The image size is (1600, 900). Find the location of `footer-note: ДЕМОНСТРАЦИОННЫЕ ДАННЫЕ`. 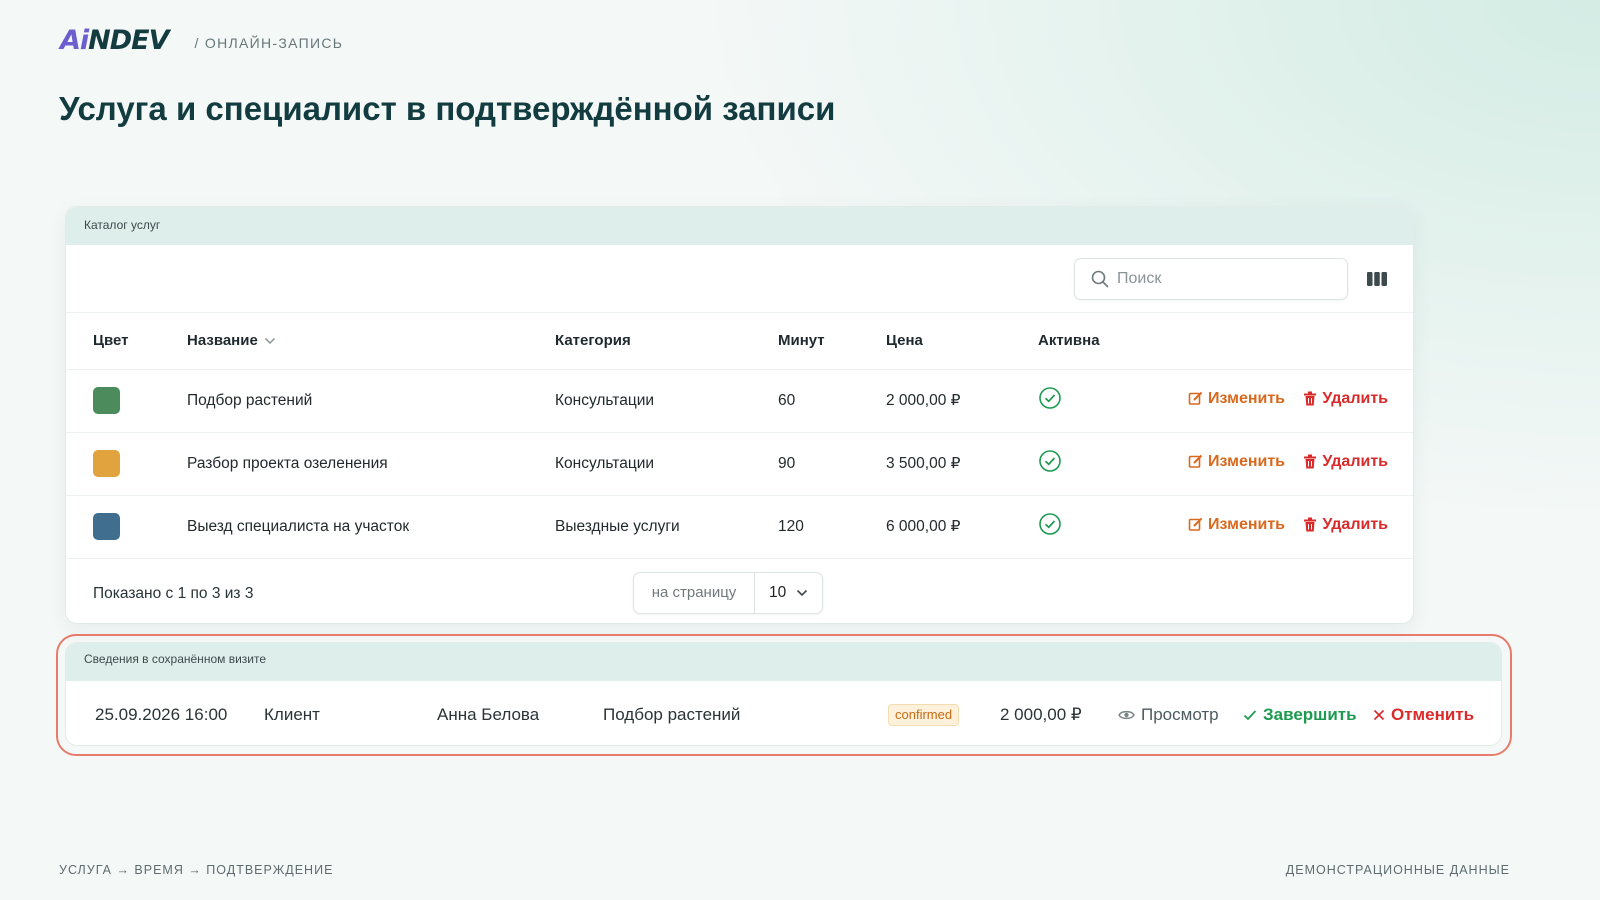

footer-note: ДЕМОНСТРАЦИОННЫЕ ДАННЫЕ is located at coordinates (1397, 870).